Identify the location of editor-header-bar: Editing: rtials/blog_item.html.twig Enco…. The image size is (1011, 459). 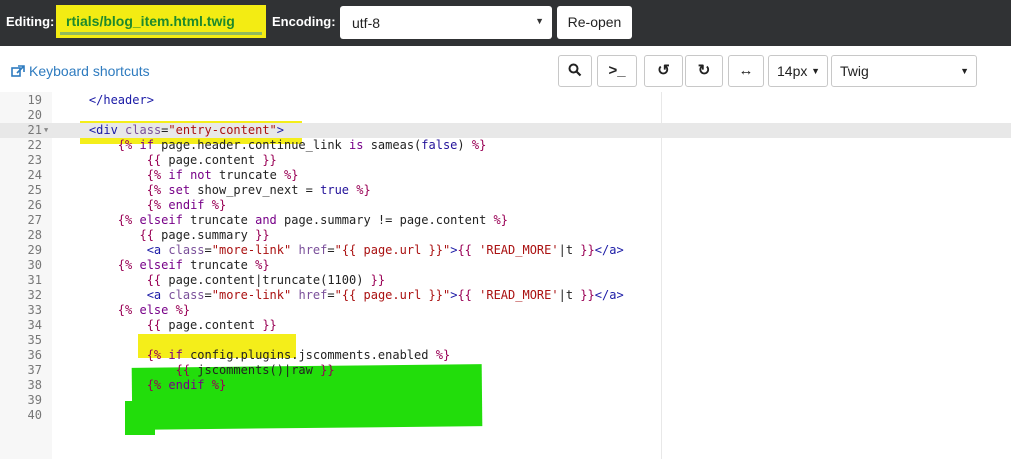
(505, 23).